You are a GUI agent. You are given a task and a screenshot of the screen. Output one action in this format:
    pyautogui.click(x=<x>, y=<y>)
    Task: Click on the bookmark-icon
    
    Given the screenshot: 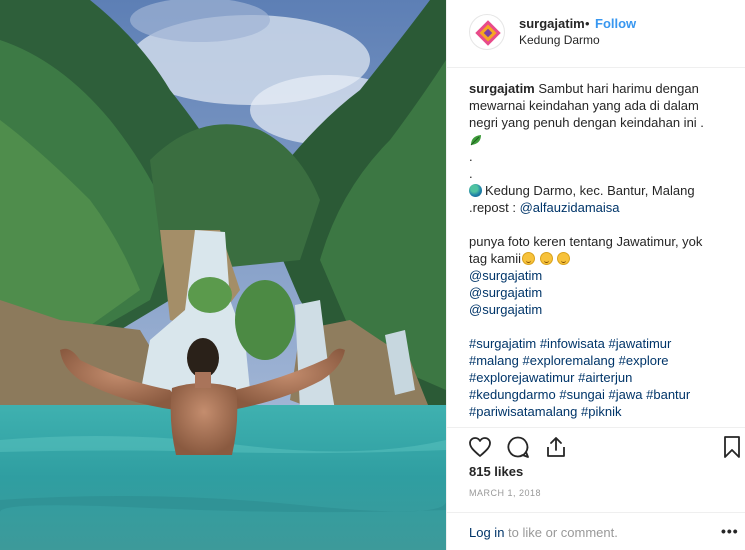 What is the action you would take?
    pyautogui.click(x=732, y=447)
    